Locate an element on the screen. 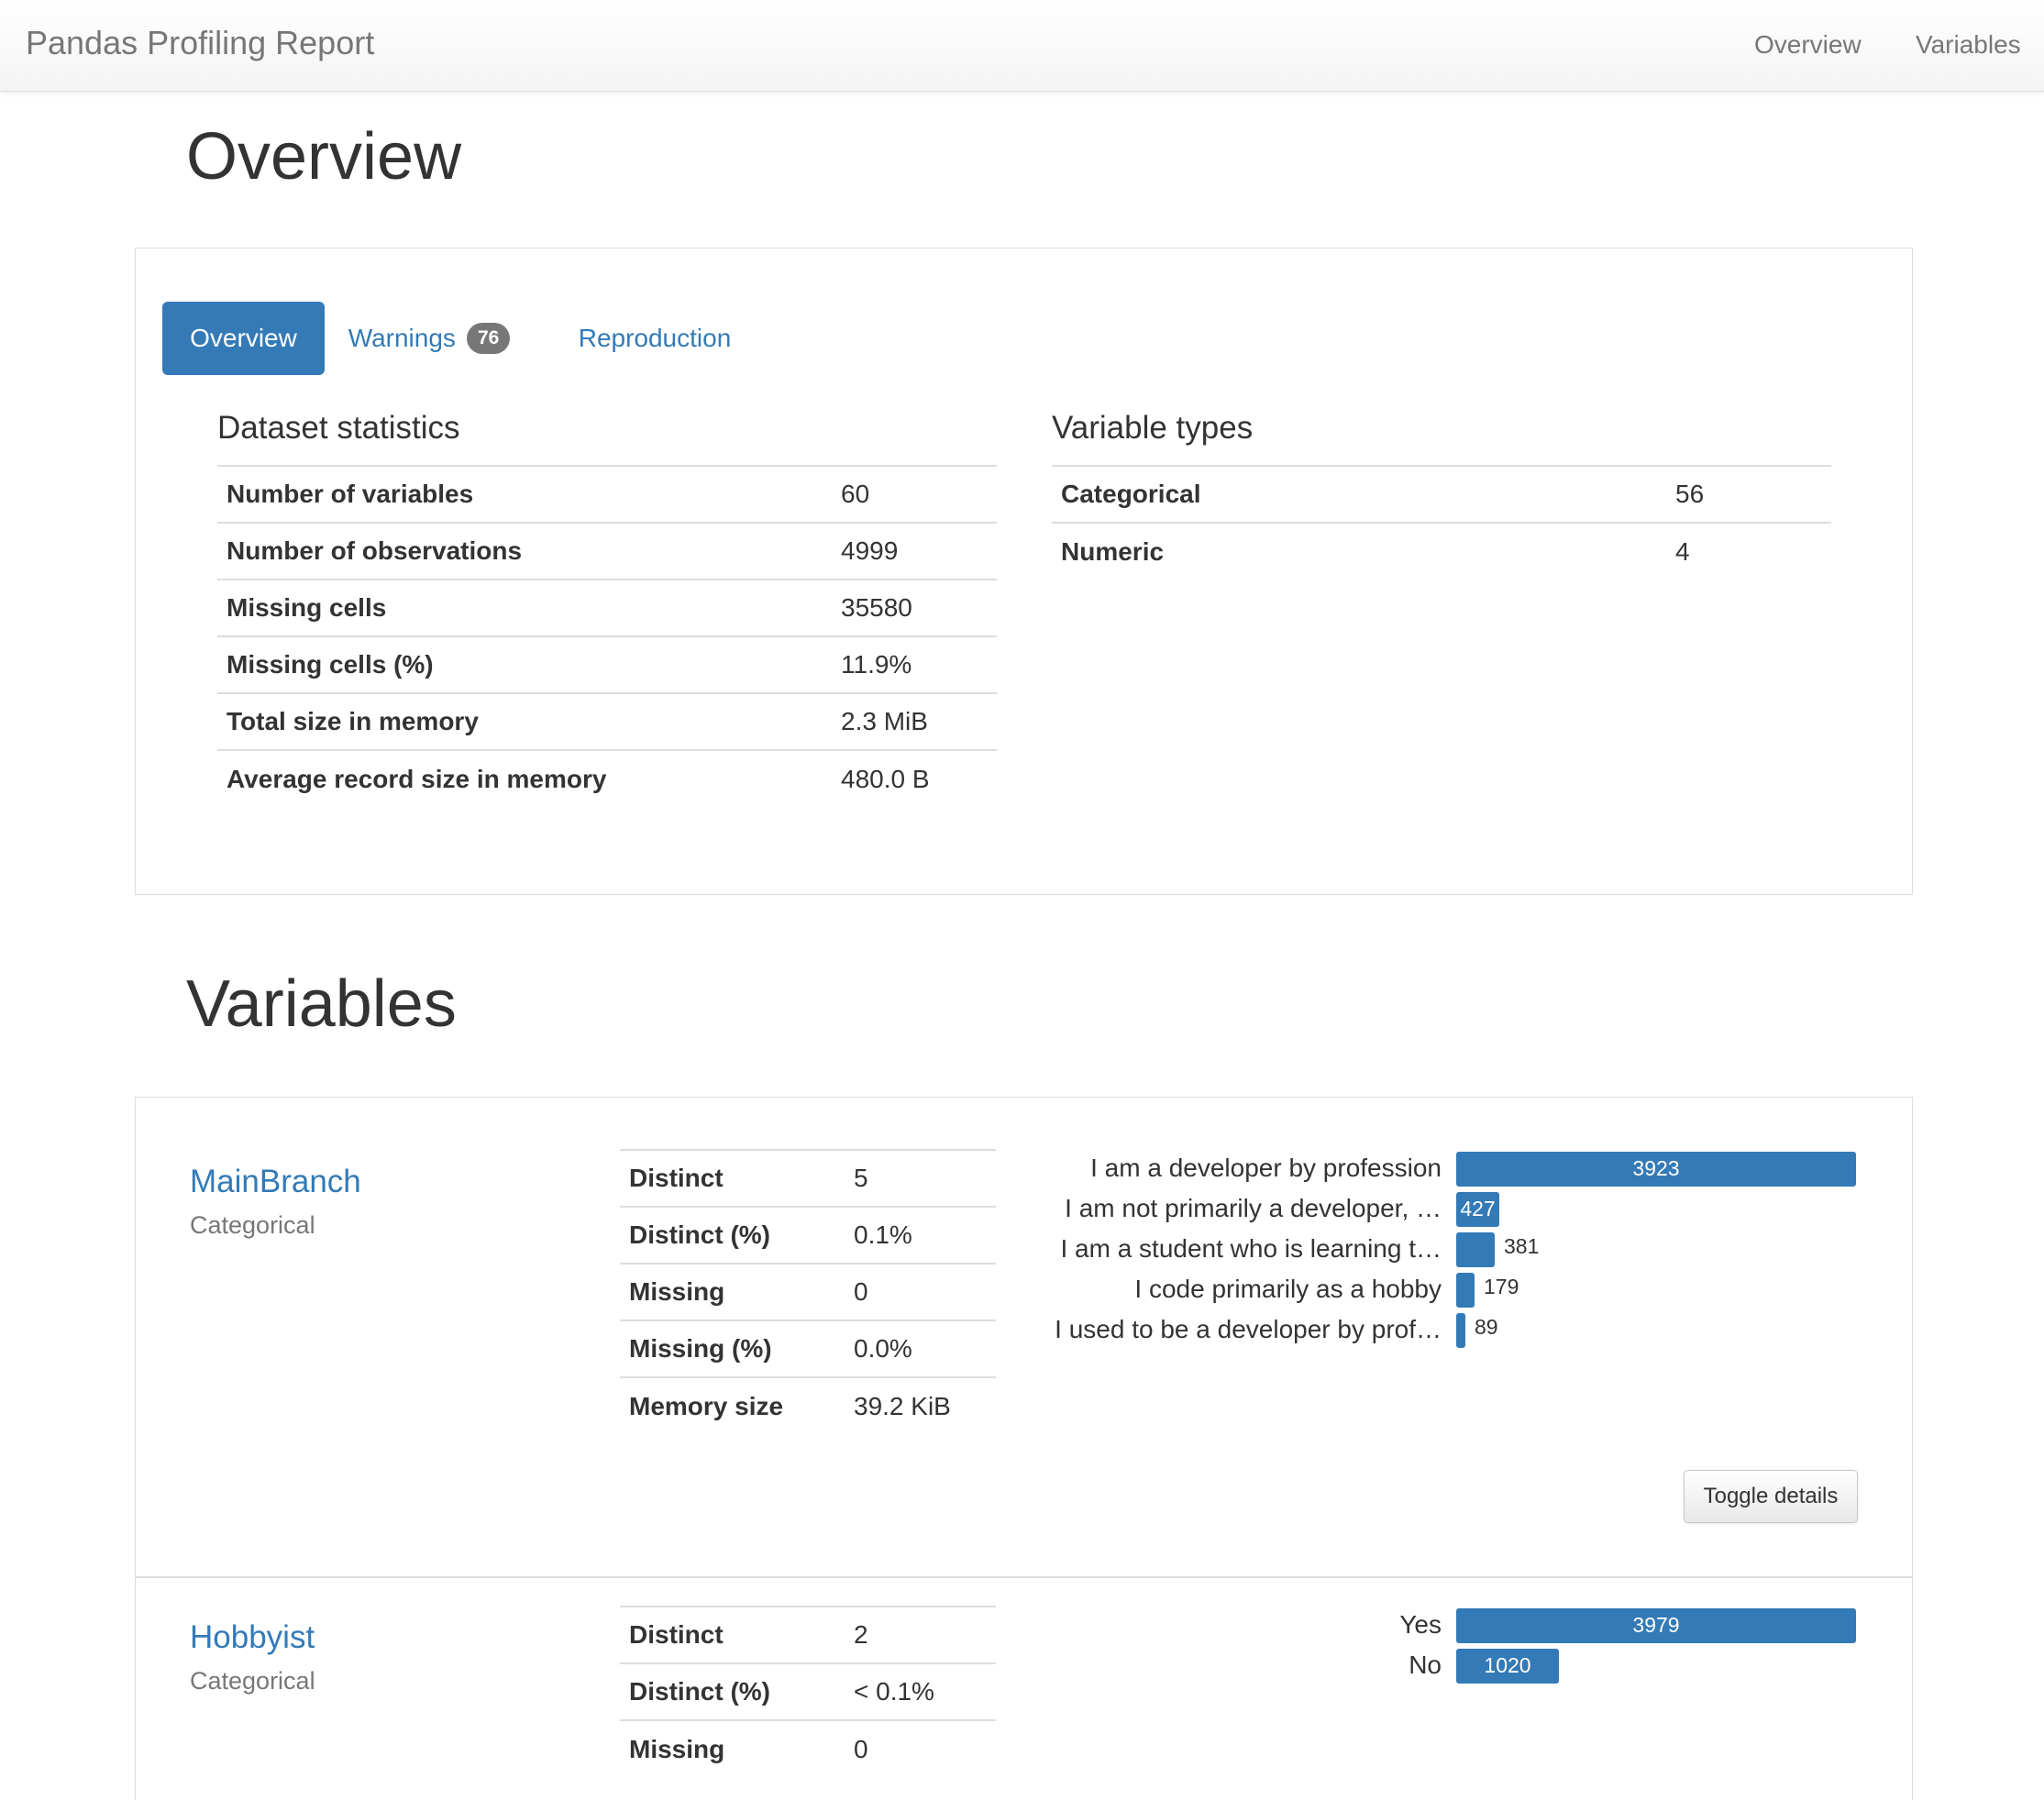  stat-value: 0.0% is located at coordinates (921, 1348).